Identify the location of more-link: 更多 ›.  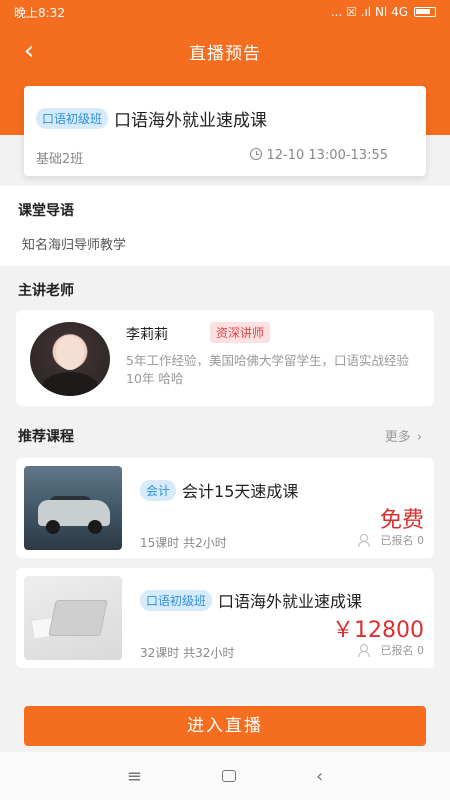
(403, 435).